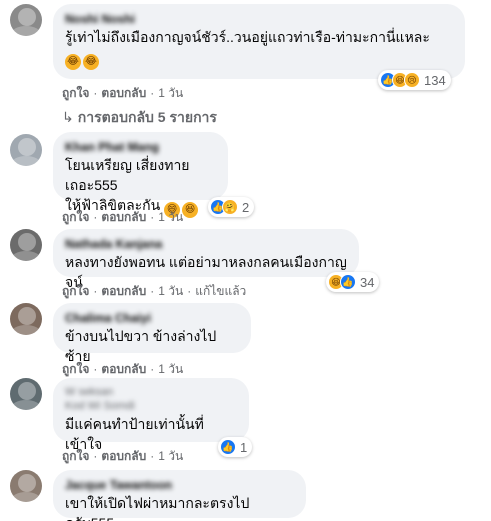 The image size is (491, 521). I want to click on reaction-summary: 👍 😆 😢 134, so click(414, 80).